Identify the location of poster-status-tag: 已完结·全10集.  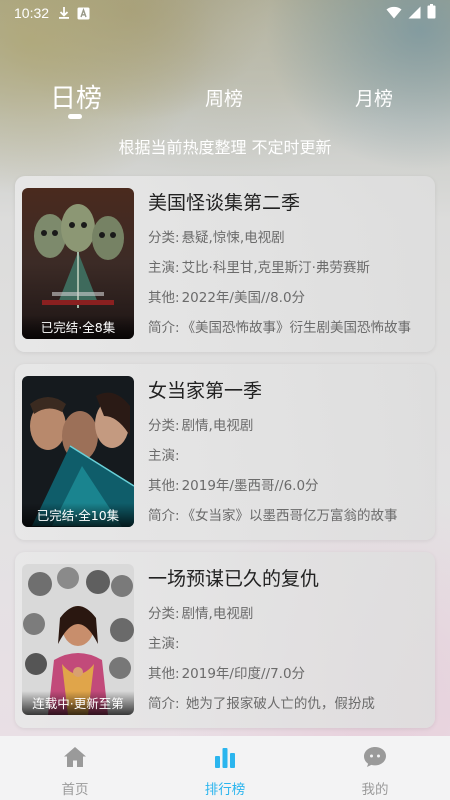
(78, 515).